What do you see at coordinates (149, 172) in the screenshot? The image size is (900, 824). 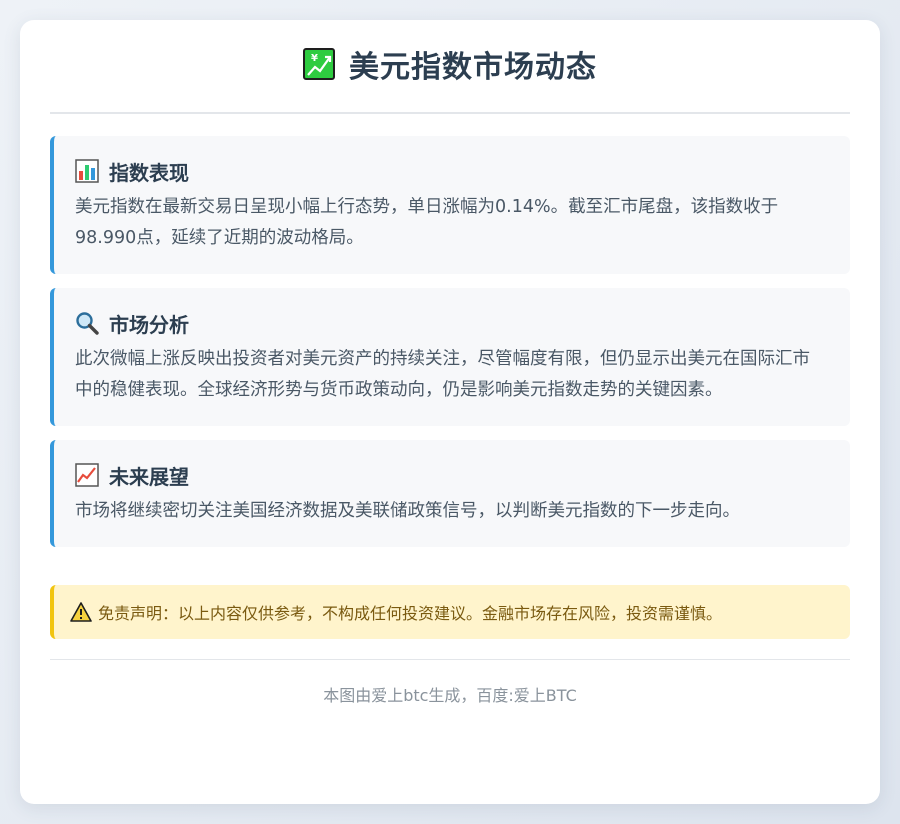 I see `section-title: 指数表现` at bounding box center [149, 172].